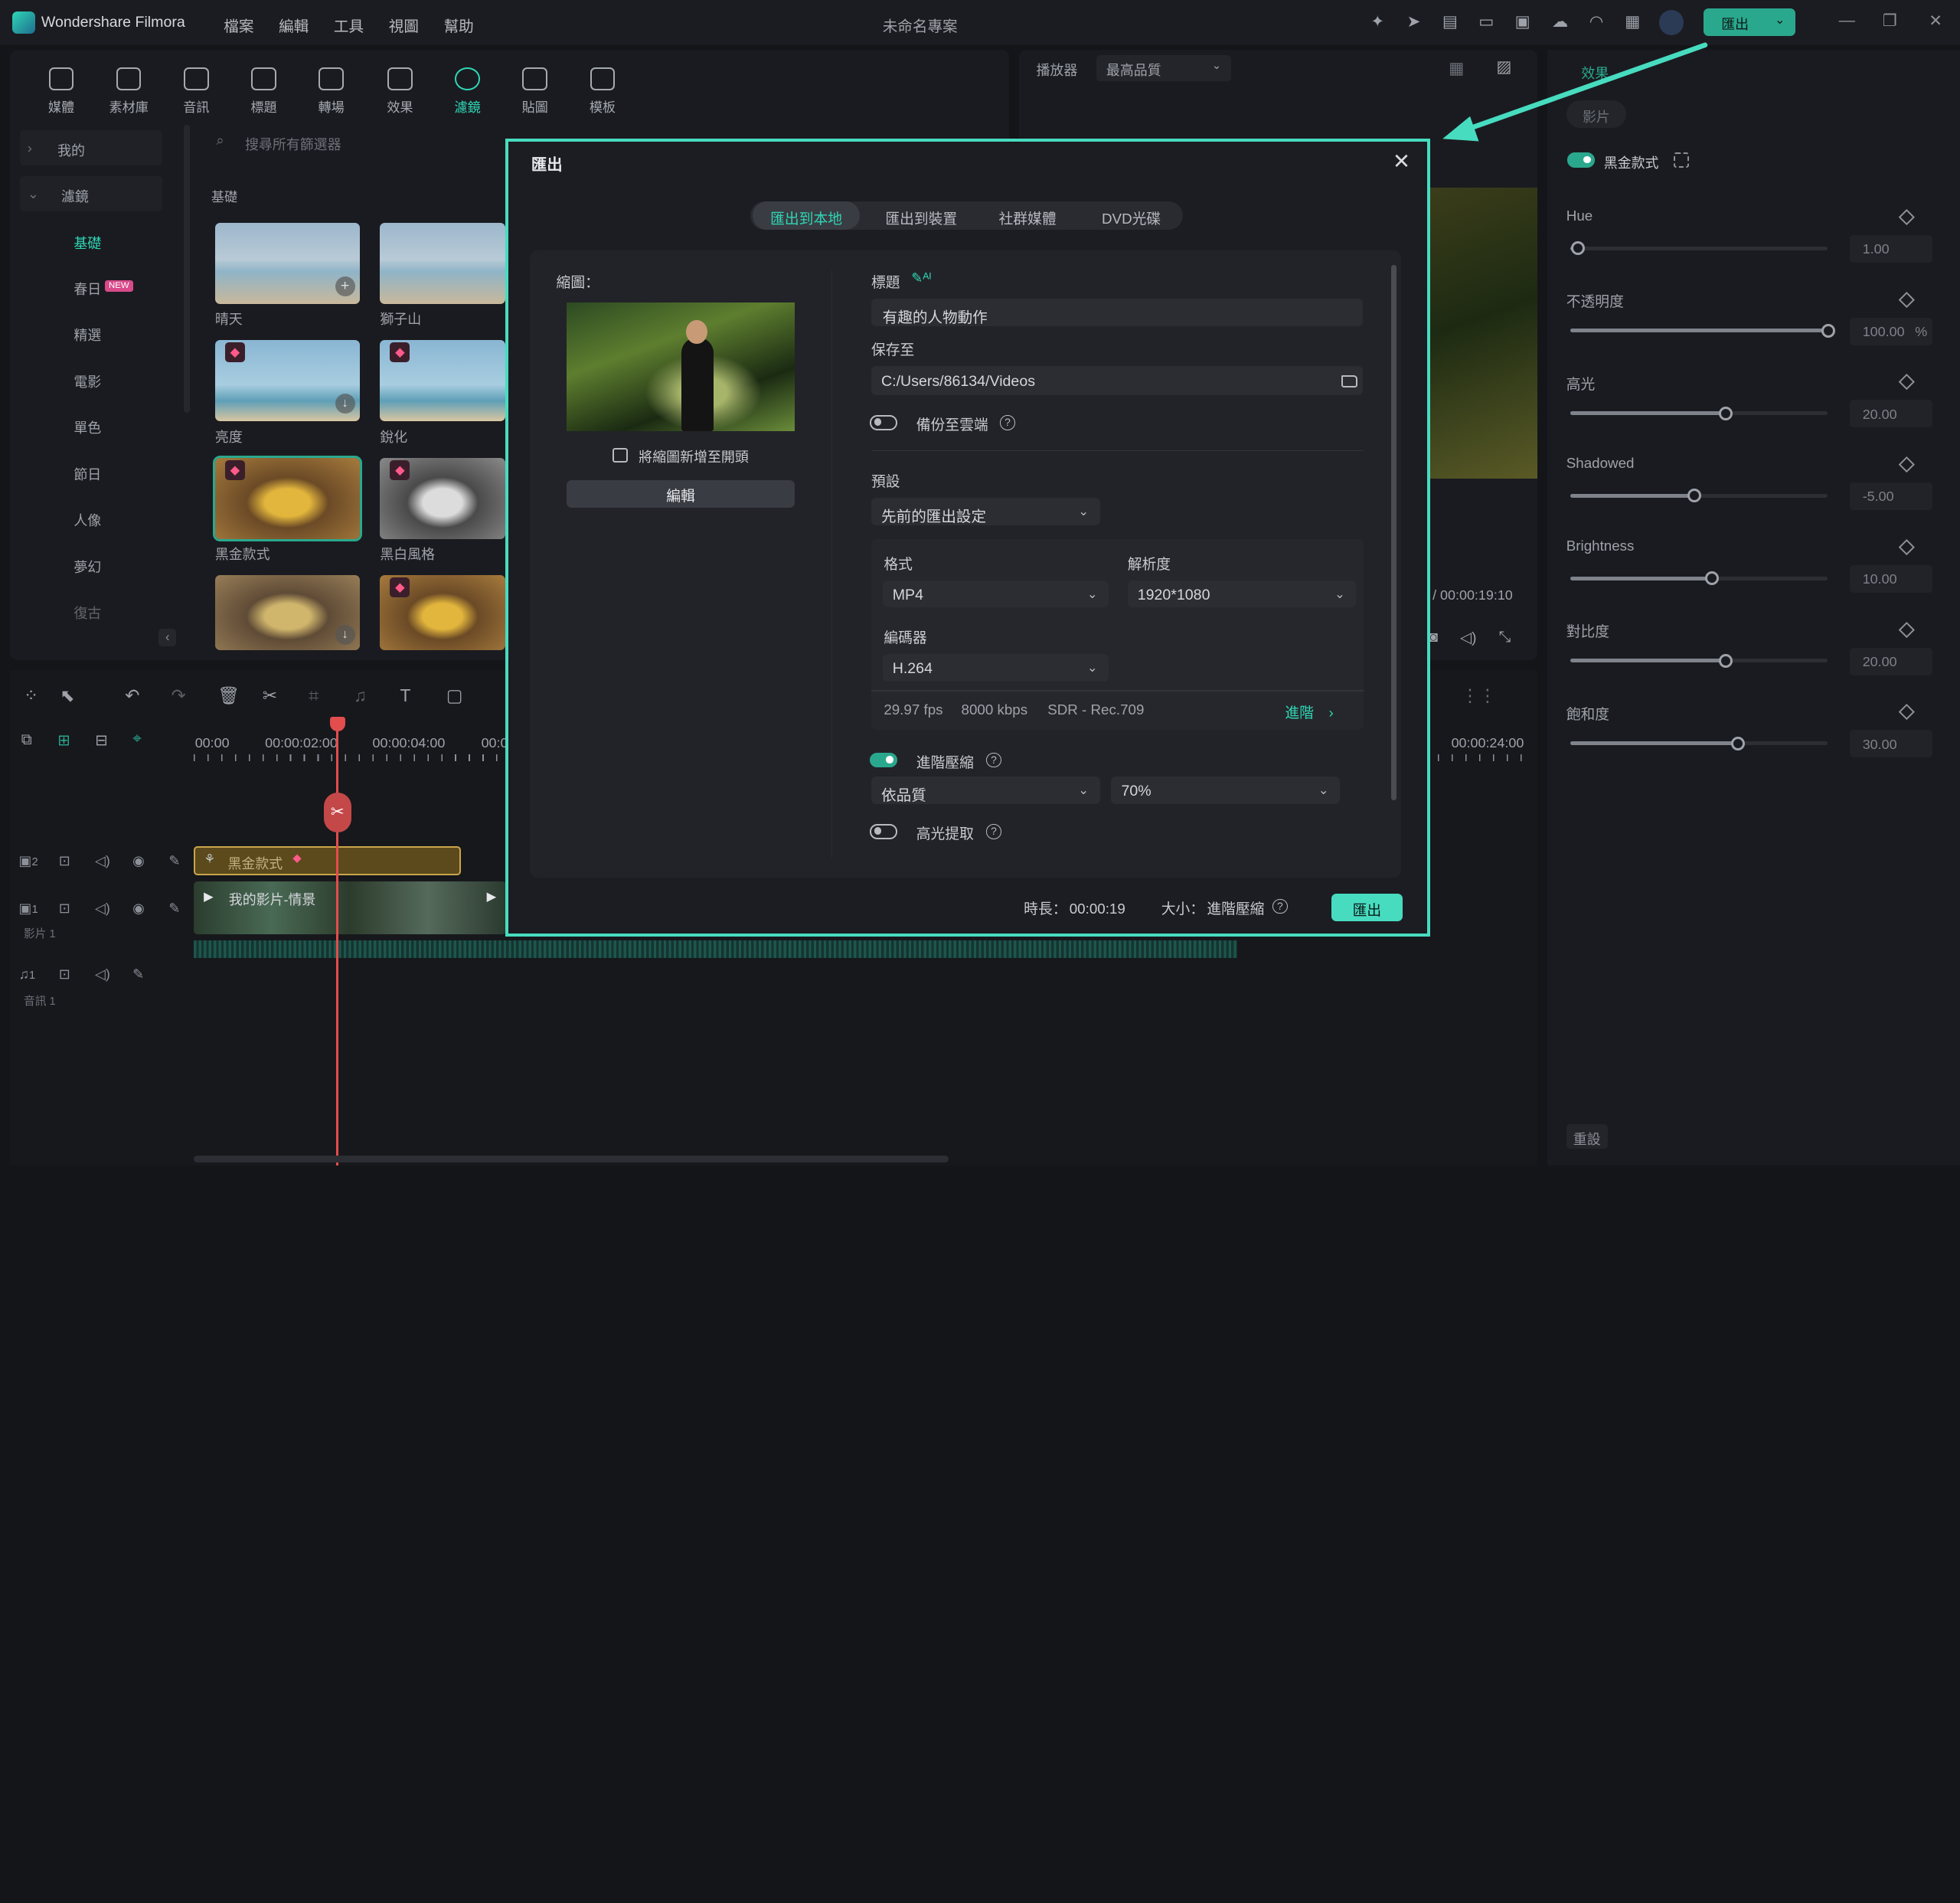 The image size is (1960, 1903). What do you see at coordinates (1456, 68) in the screenshot?
I see `grid-view-icon: ▦` at bounding box center [1456, 68].